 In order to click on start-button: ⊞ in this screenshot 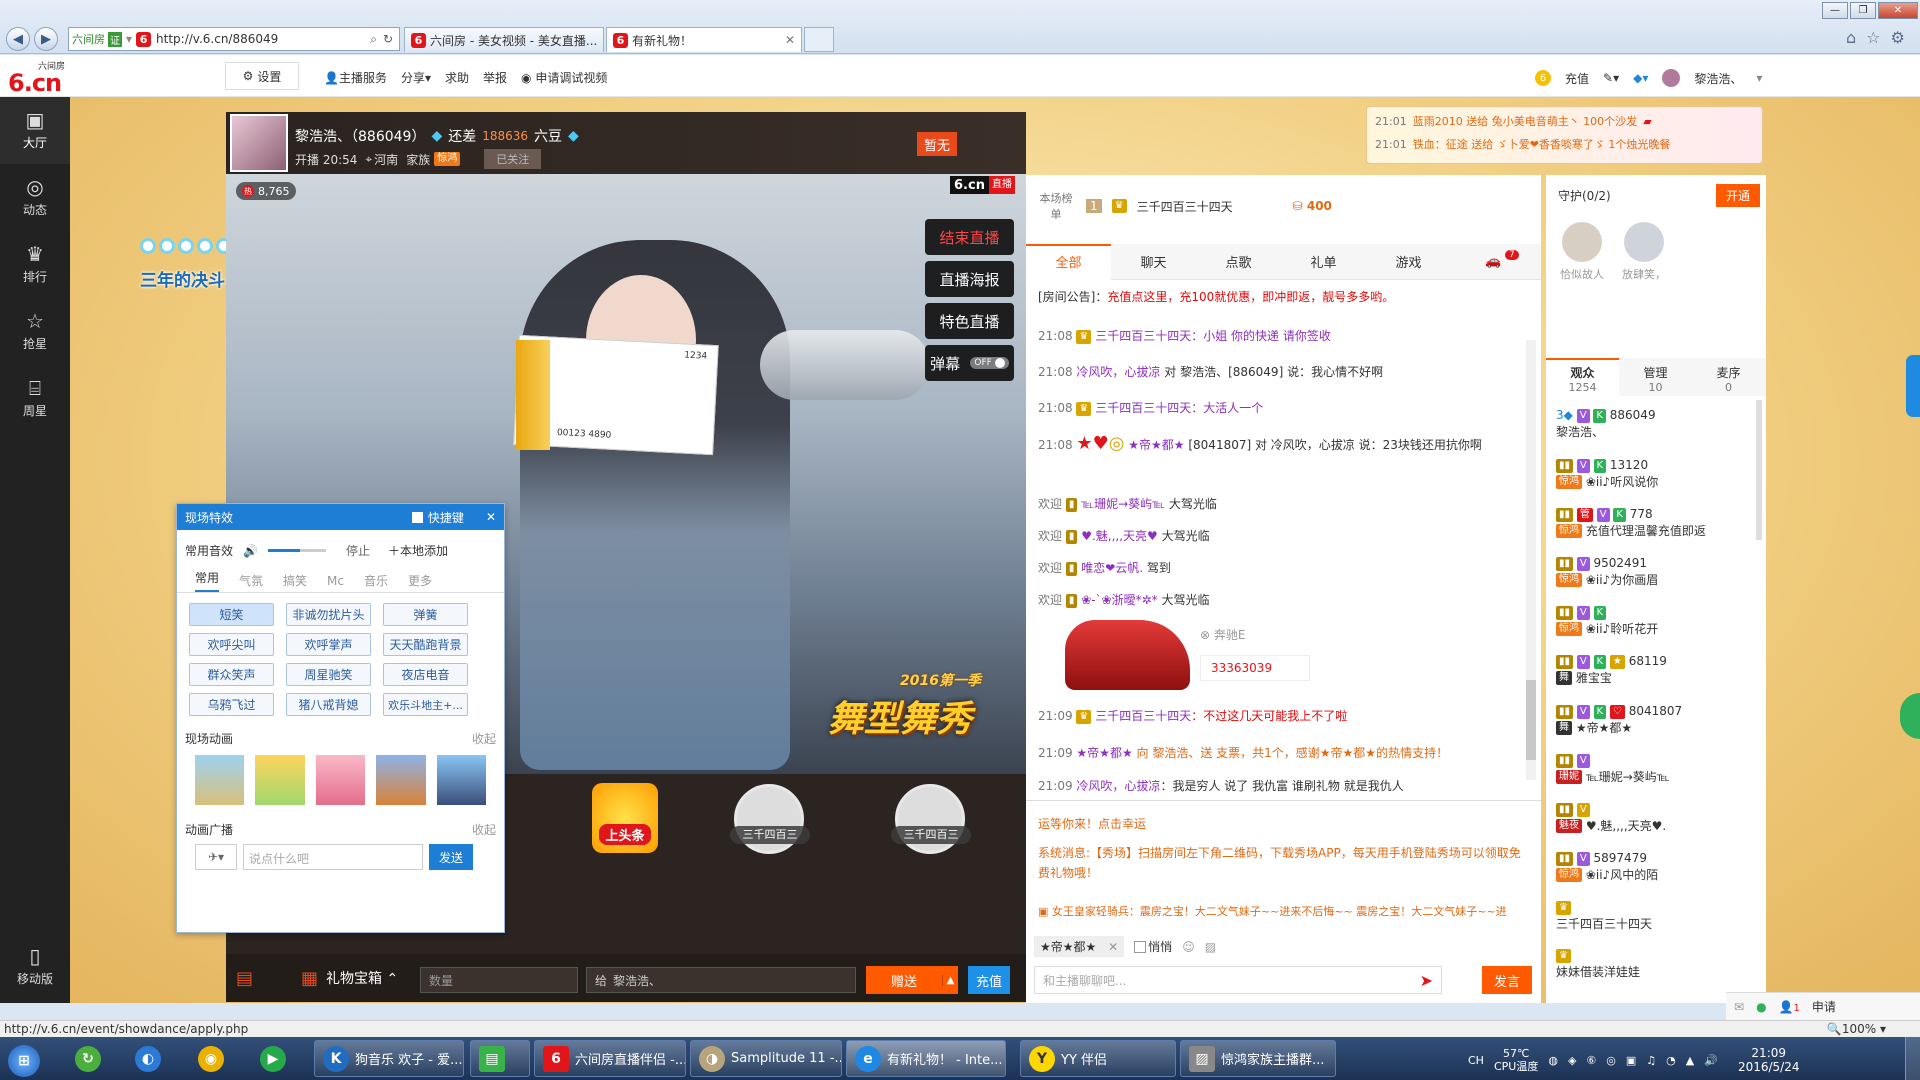, I will do `click(24, 1061)`.